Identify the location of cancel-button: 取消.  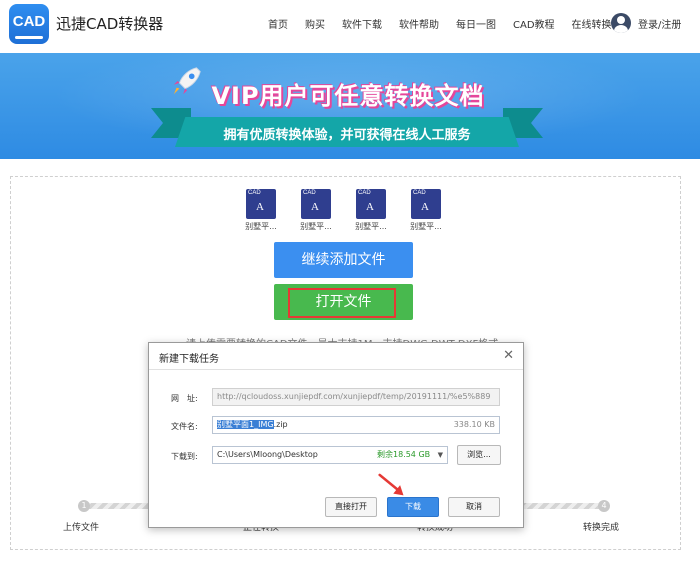
(474, 507).